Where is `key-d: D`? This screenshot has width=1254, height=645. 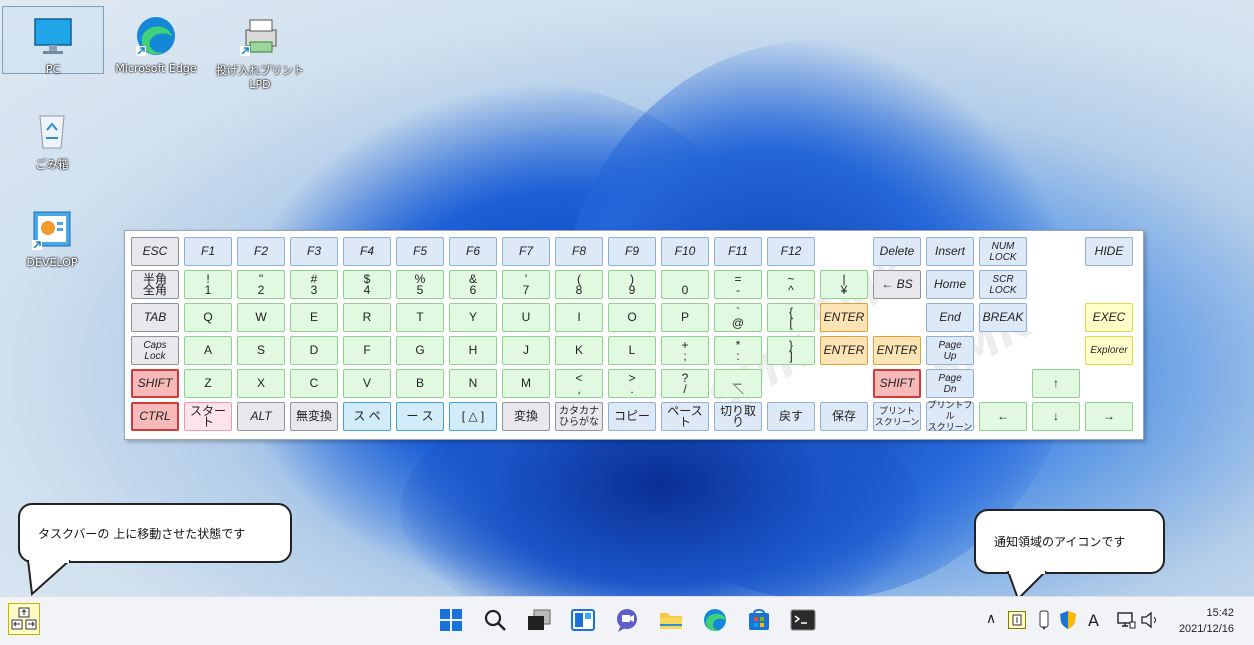
key-d: D is located at coordinates (314, 350).